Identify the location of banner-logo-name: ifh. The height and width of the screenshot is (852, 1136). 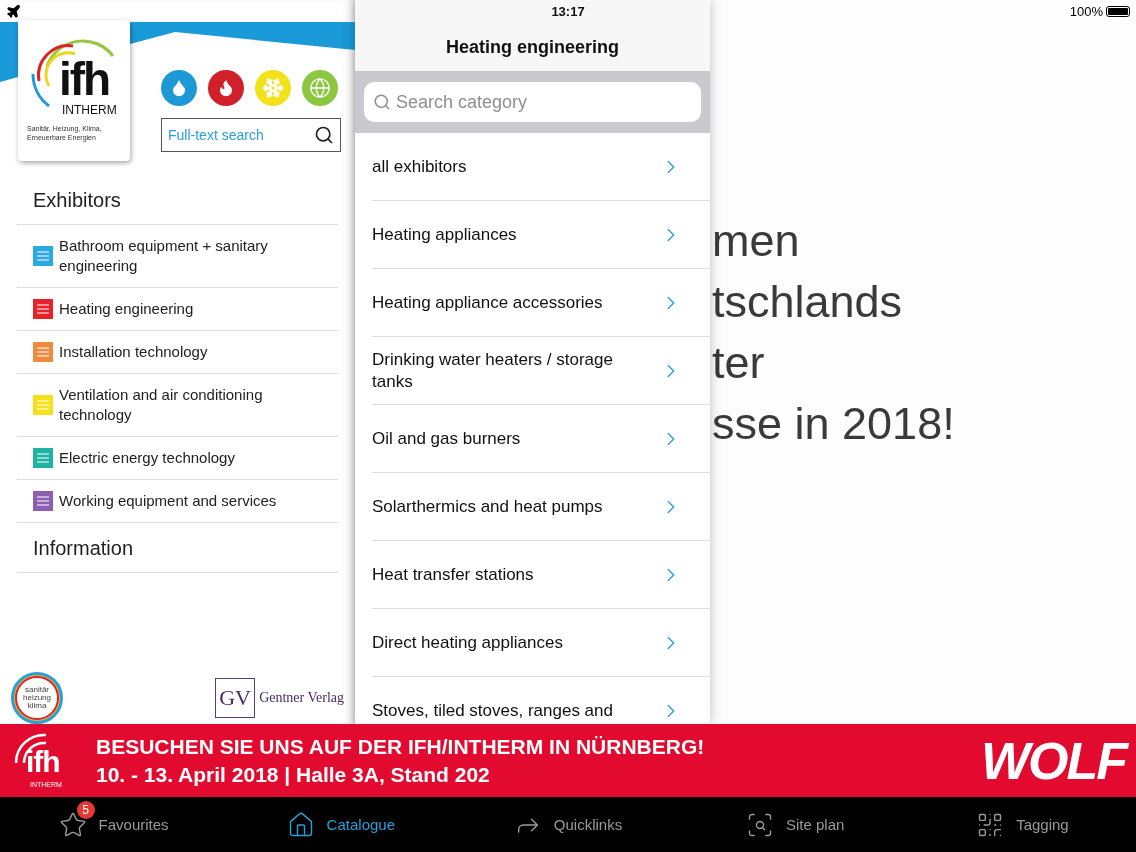
(43, 761).